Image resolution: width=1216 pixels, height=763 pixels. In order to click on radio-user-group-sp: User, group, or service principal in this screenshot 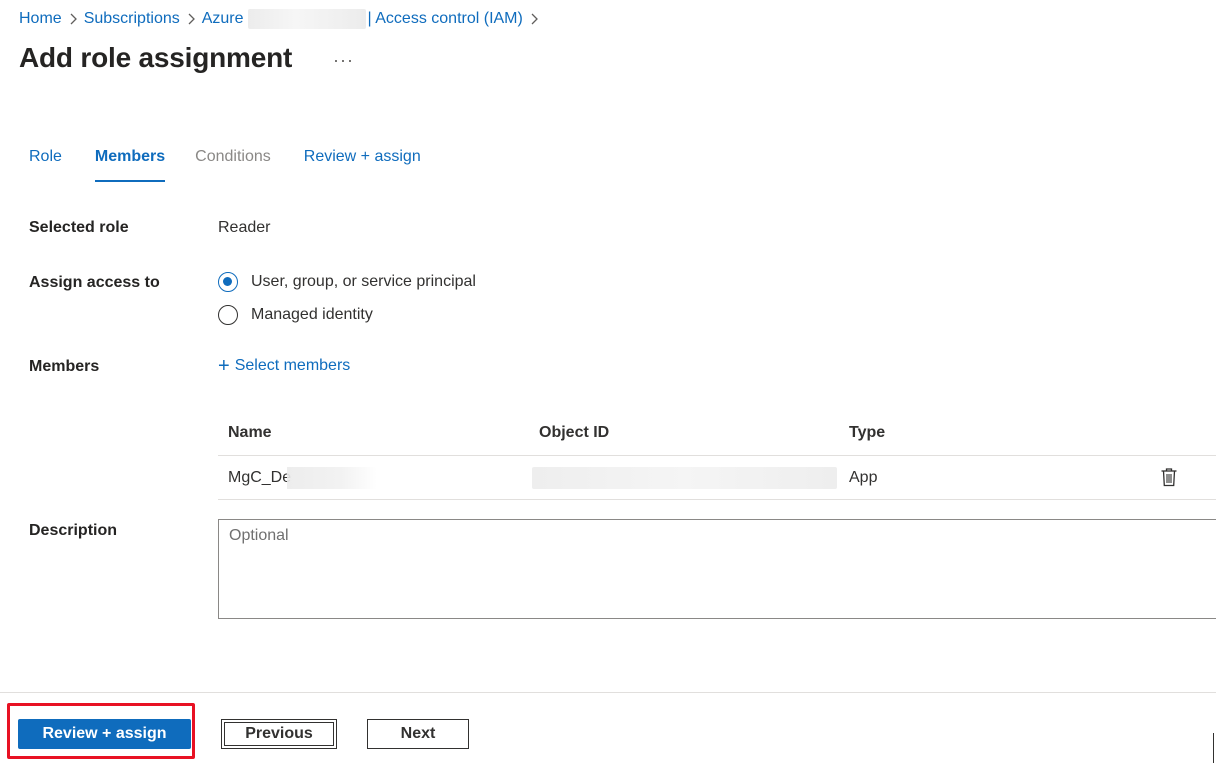, I will do `click(347, 282)`.